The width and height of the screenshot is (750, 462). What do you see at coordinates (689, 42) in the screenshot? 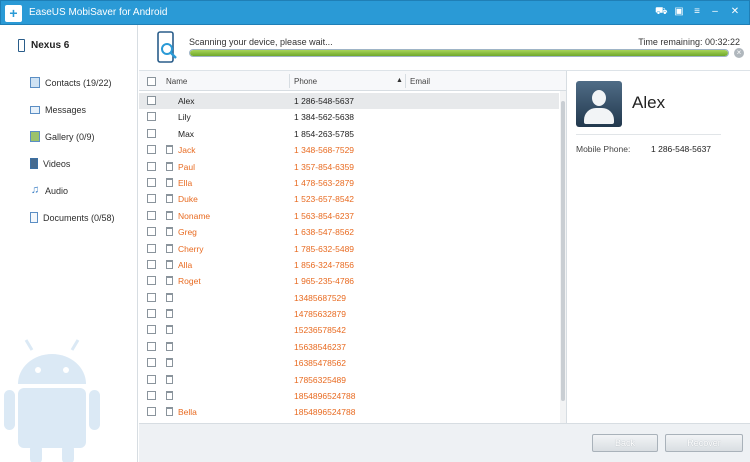
I see `time-remaining: Time remaining: 00:32:22` at bounding box center [689, 42].